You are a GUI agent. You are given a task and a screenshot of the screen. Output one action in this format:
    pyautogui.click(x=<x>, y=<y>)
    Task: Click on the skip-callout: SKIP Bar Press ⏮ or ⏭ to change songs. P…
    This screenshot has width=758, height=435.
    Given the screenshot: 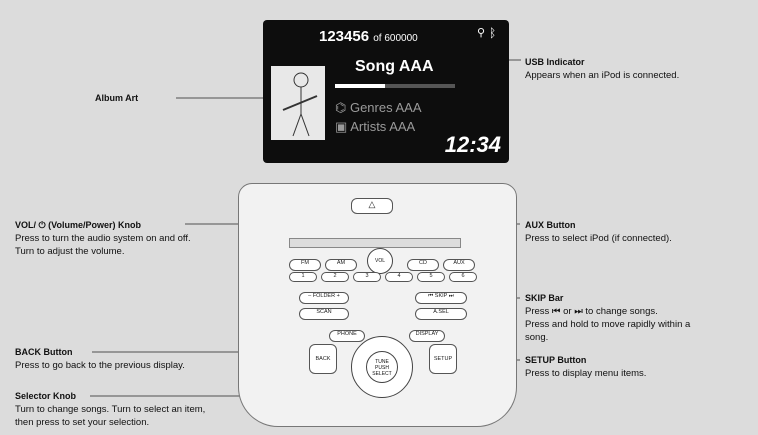 What is the action you would take?
    pyautogui.click(x=607, y=318)
    